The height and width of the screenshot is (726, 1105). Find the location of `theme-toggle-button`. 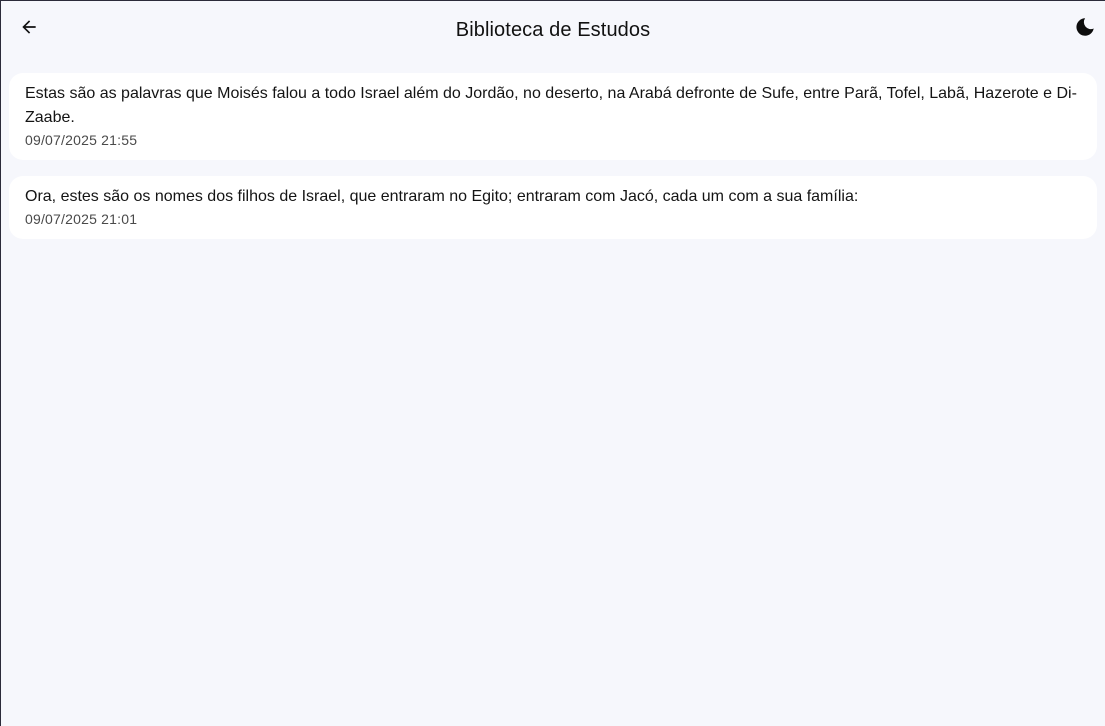

theme-toggle-button is located at coordinates (1085, 29).